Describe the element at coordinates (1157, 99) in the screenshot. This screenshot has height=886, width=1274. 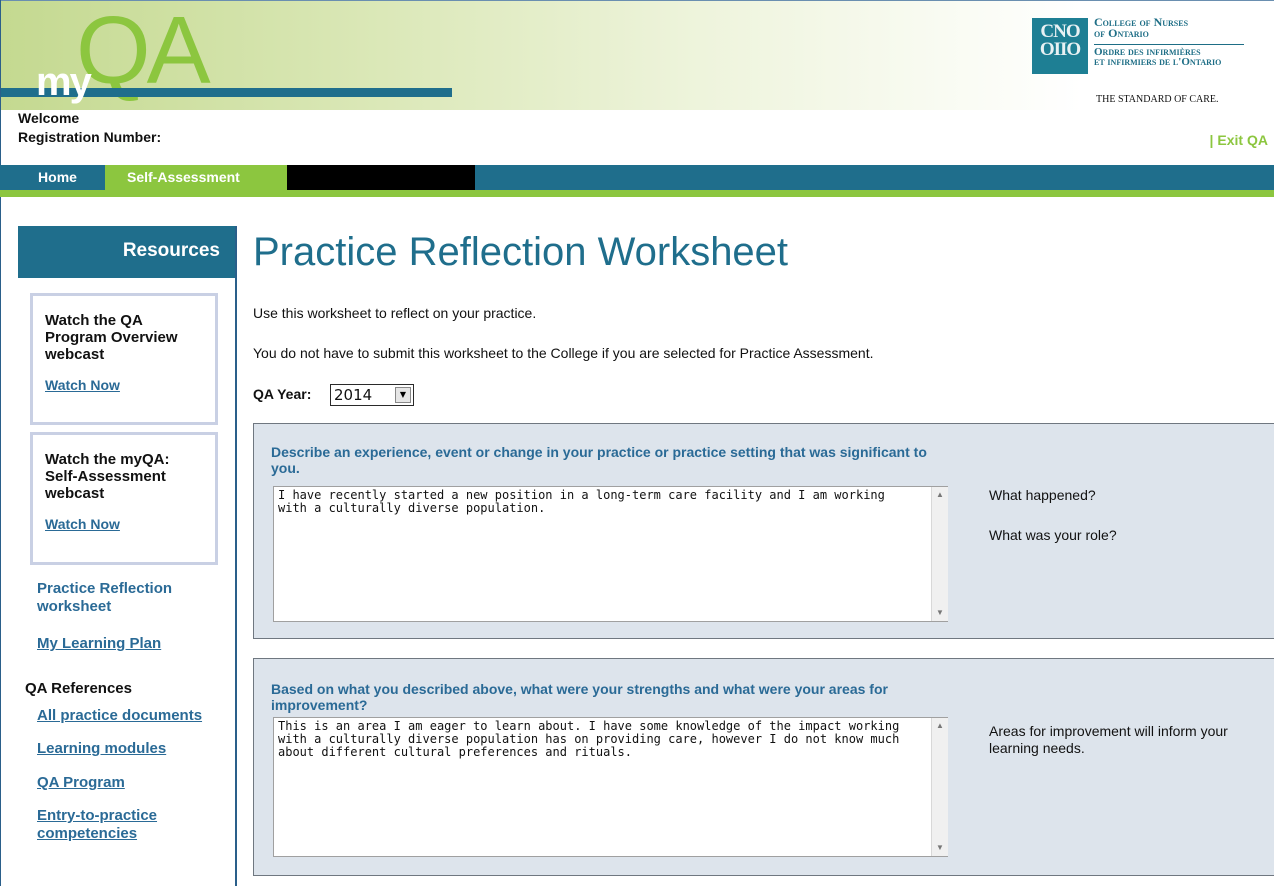
I see `college-tagline: THE STANDARD OF CARE.` at that location.